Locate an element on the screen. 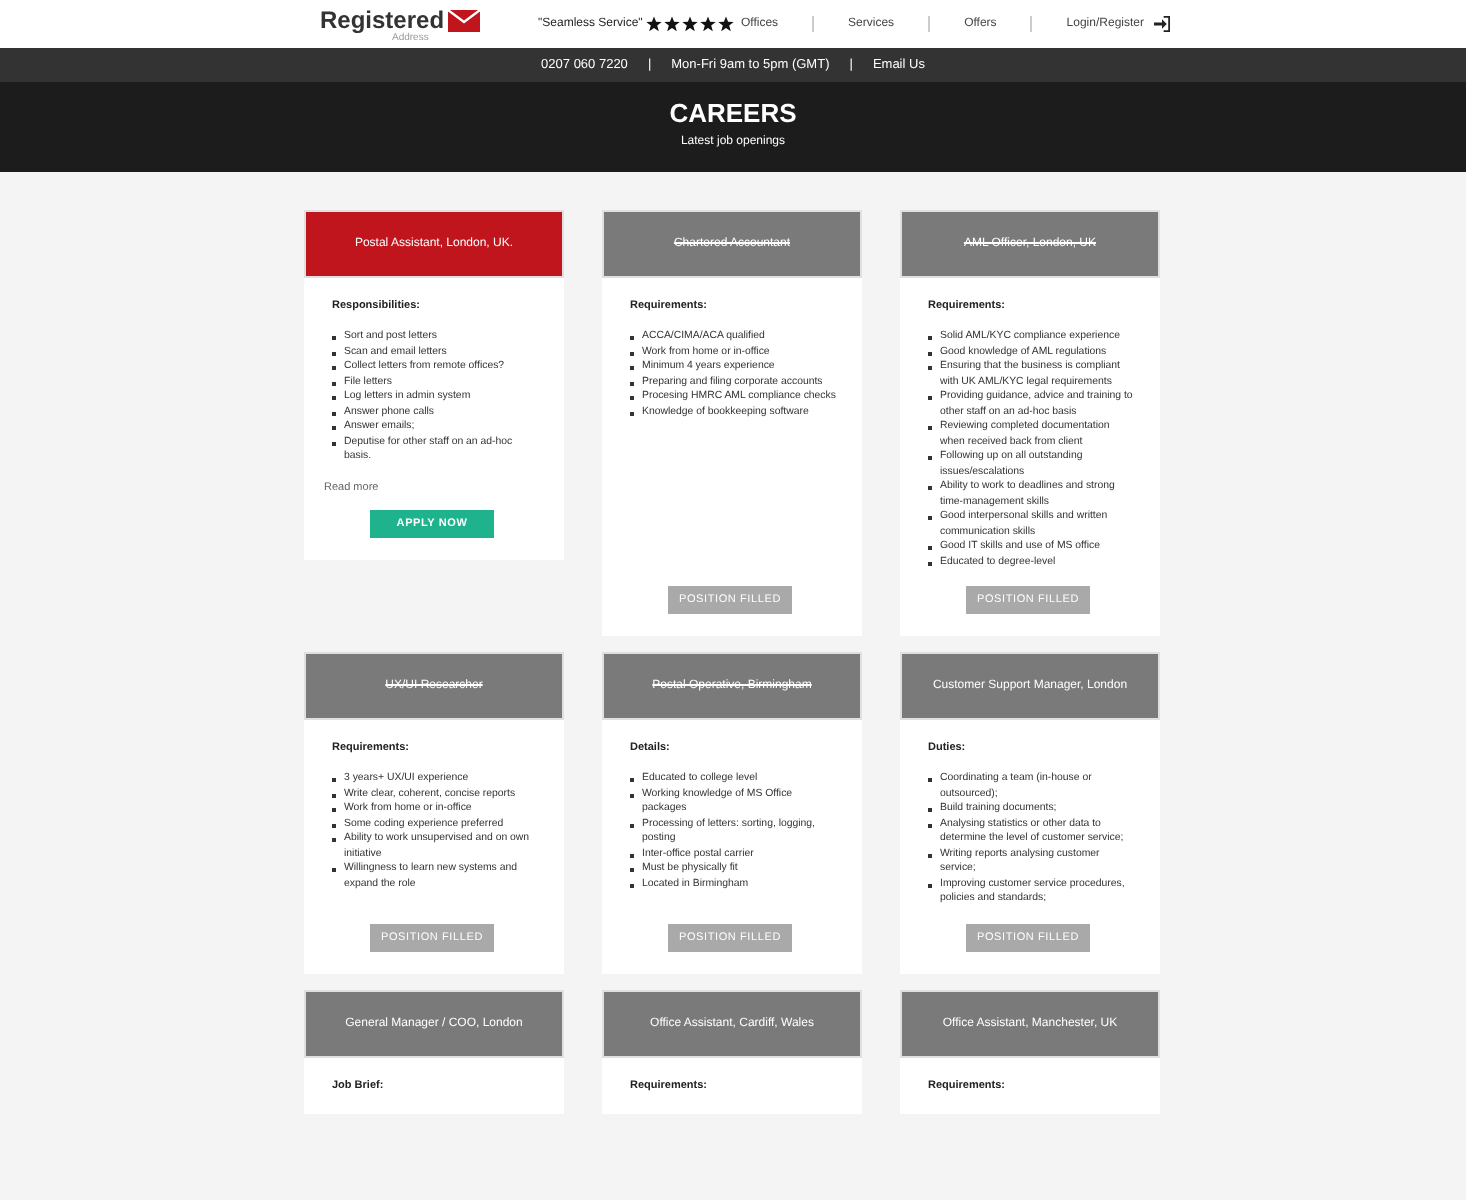  page-title: CAREERS is located at coordinates (733, 113).